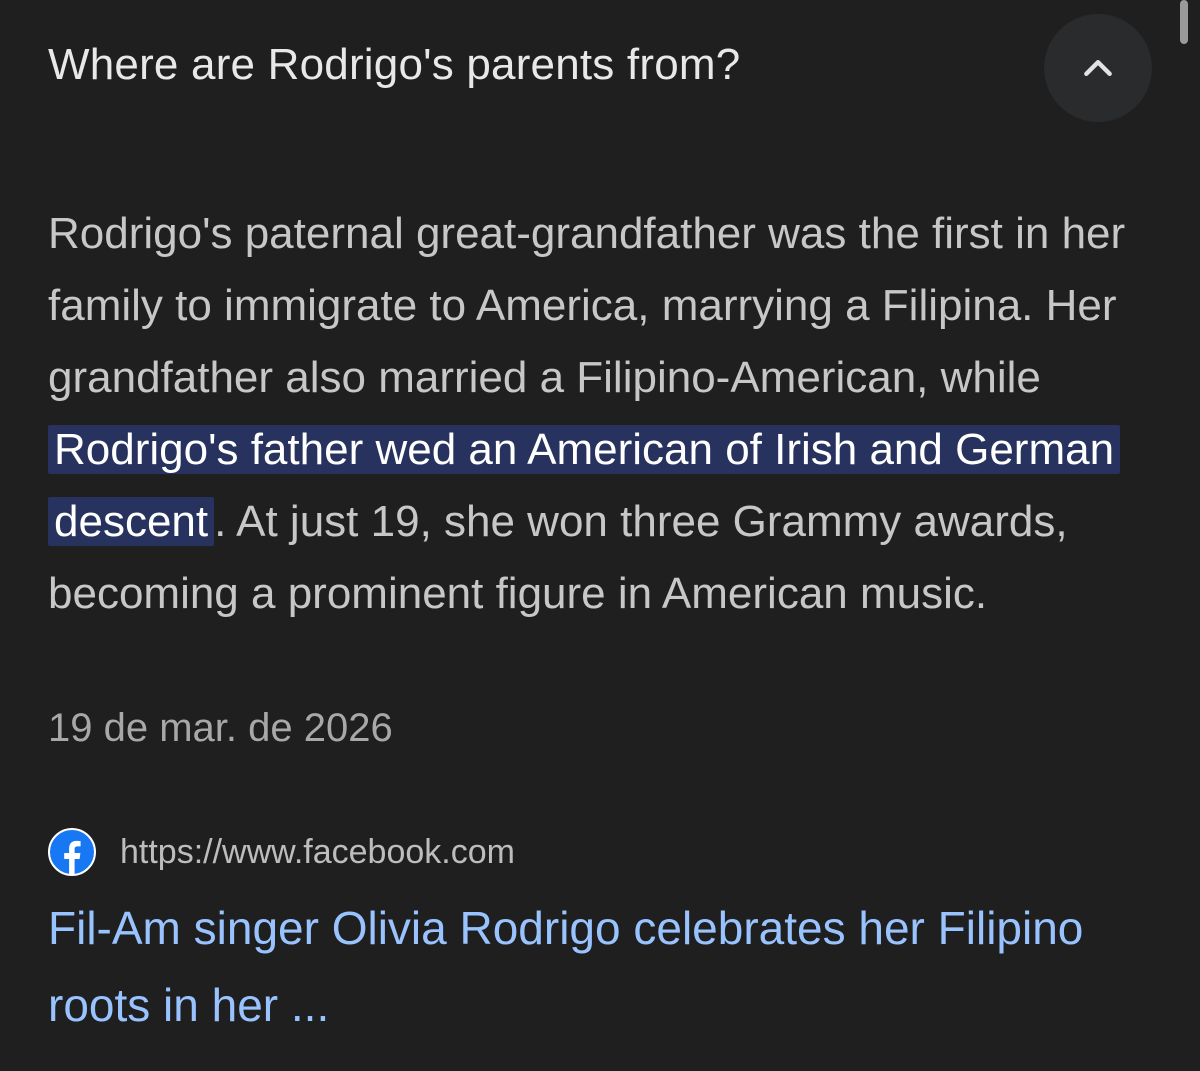 This screenshot has width=1200, height=1071. Describe the element at coordinates (1184, 22) in the screenshot. I see `scrollbar` at that location.